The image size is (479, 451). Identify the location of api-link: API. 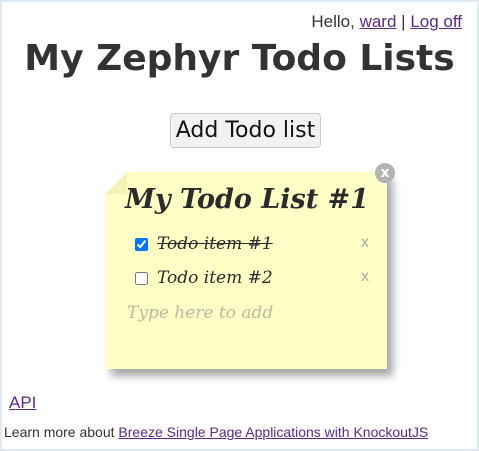
(22, 403).